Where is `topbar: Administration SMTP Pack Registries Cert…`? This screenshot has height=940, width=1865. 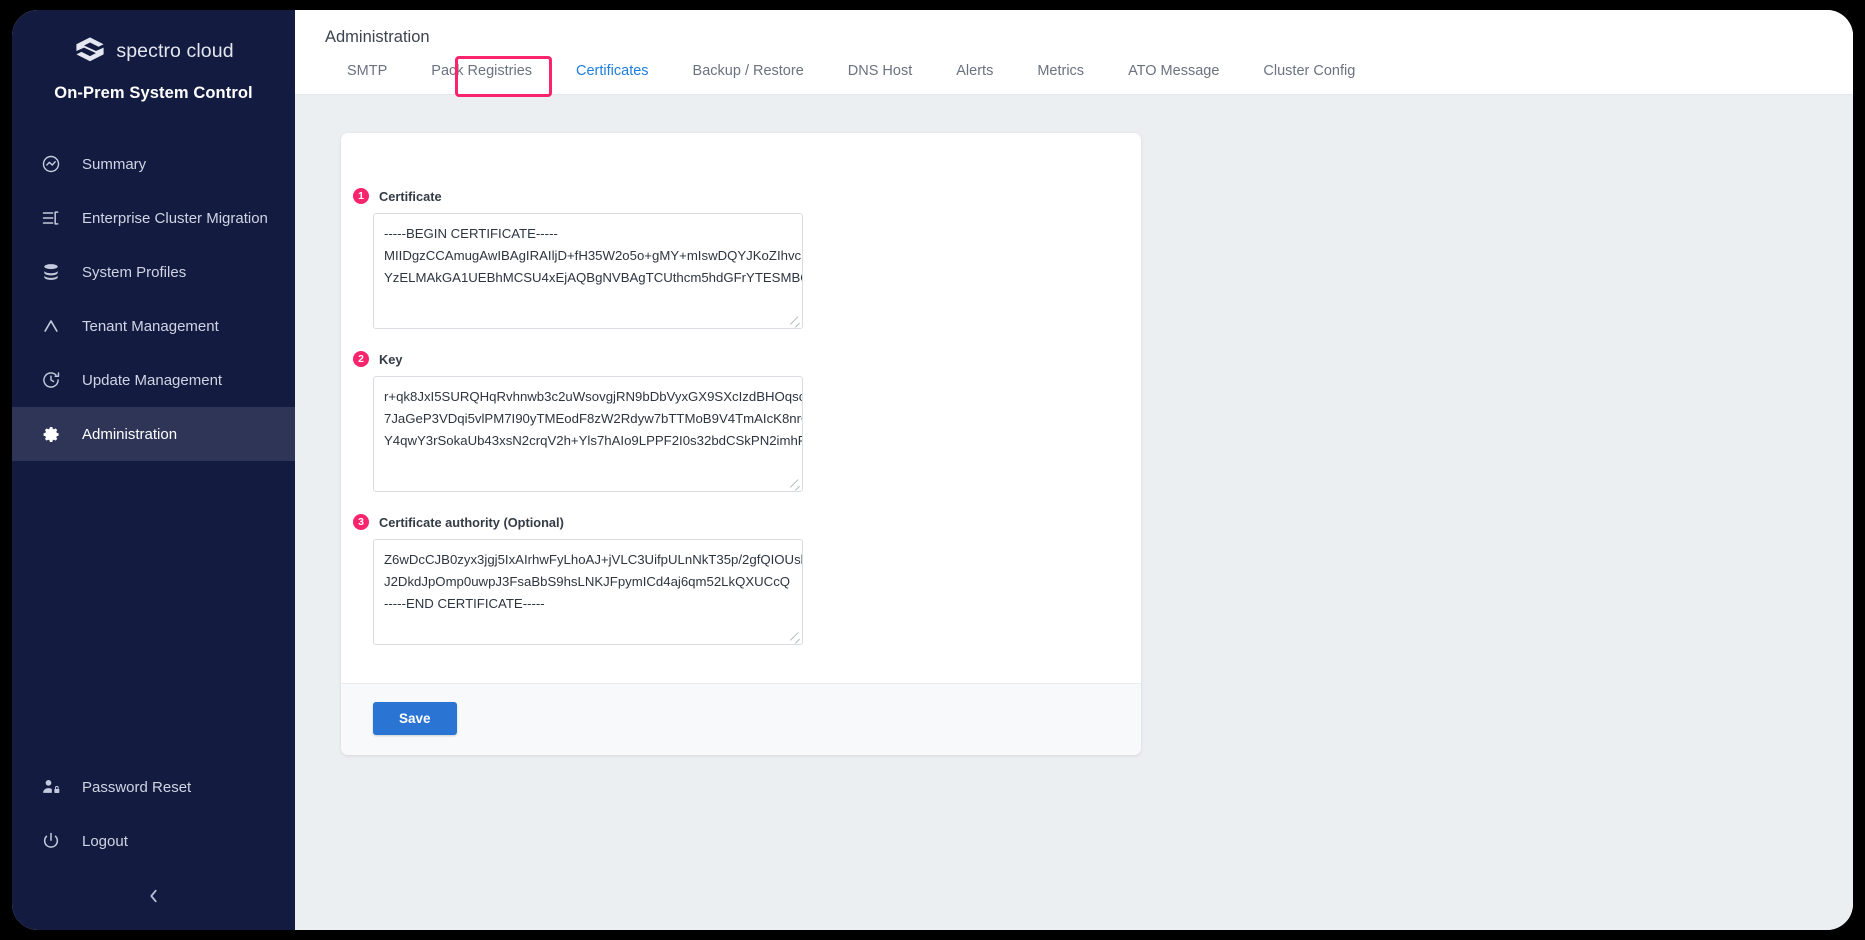 topbar: Administration SMTP Pack Registries Cert… is located at coordinates (1074, 53).